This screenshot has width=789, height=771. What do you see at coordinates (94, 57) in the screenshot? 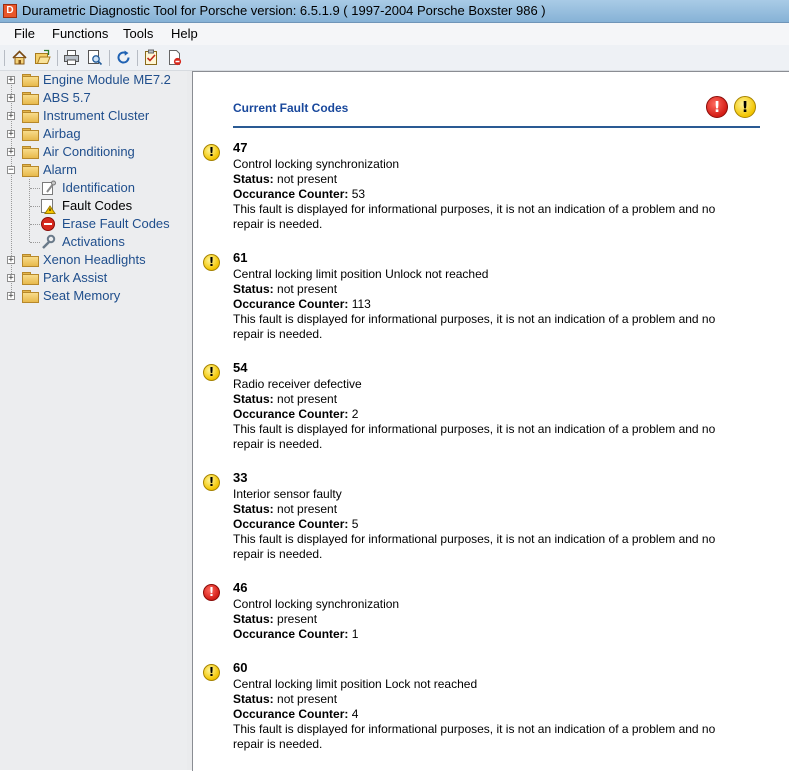
I see `print-preview-icon` at bounding box center [94, 57].